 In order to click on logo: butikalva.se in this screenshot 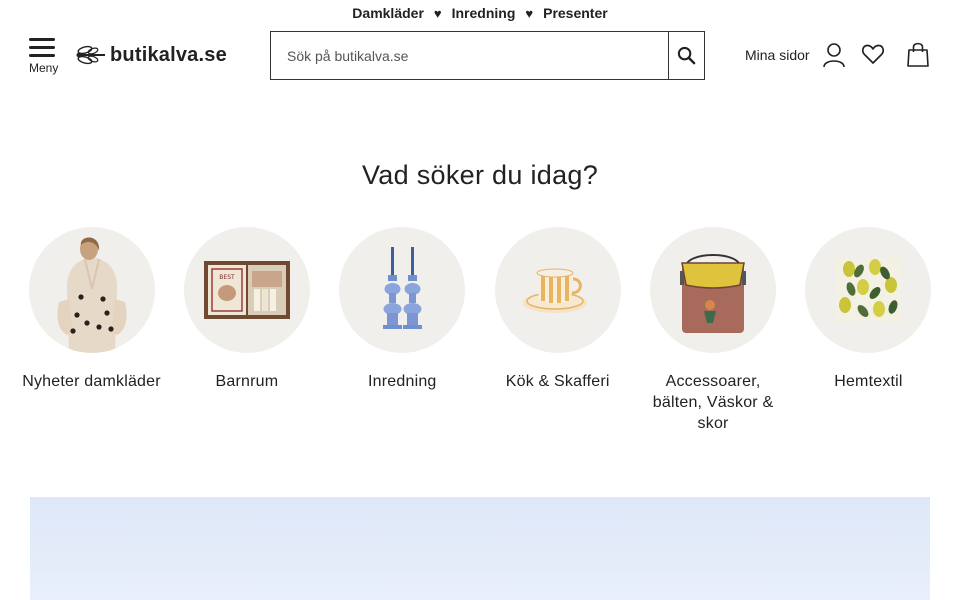, I will do `click(151, 55)`.